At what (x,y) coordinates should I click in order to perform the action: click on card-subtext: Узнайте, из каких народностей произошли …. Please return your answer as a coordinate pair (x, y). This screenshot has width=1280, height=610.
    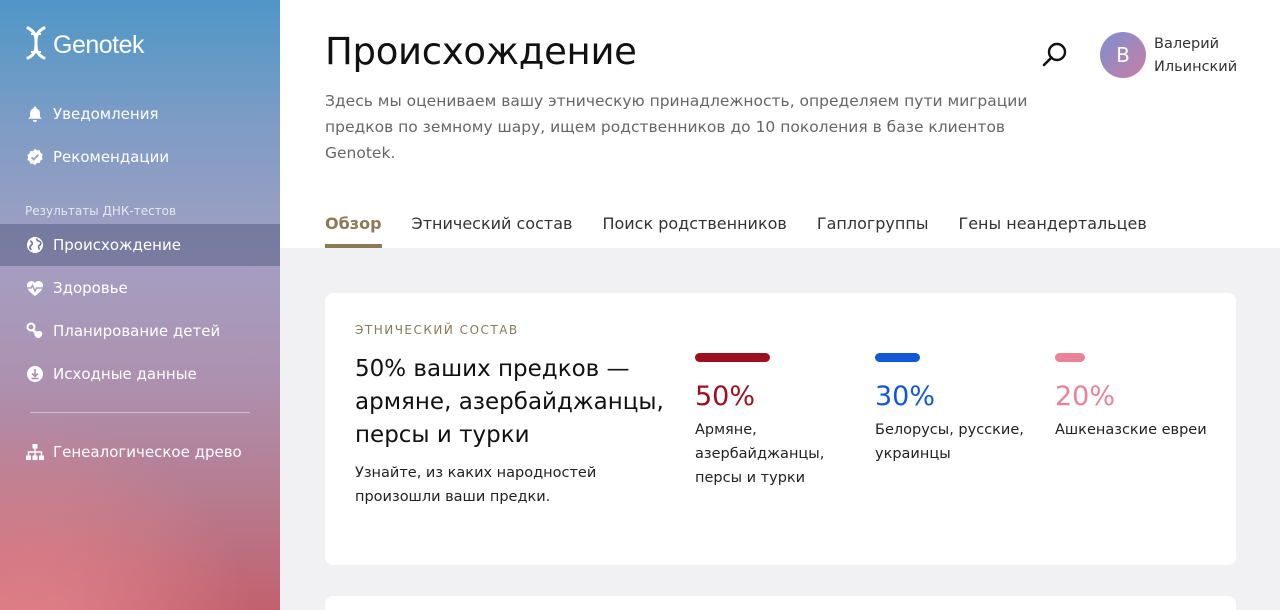
    Looking at the image, I should click on (476, 485).